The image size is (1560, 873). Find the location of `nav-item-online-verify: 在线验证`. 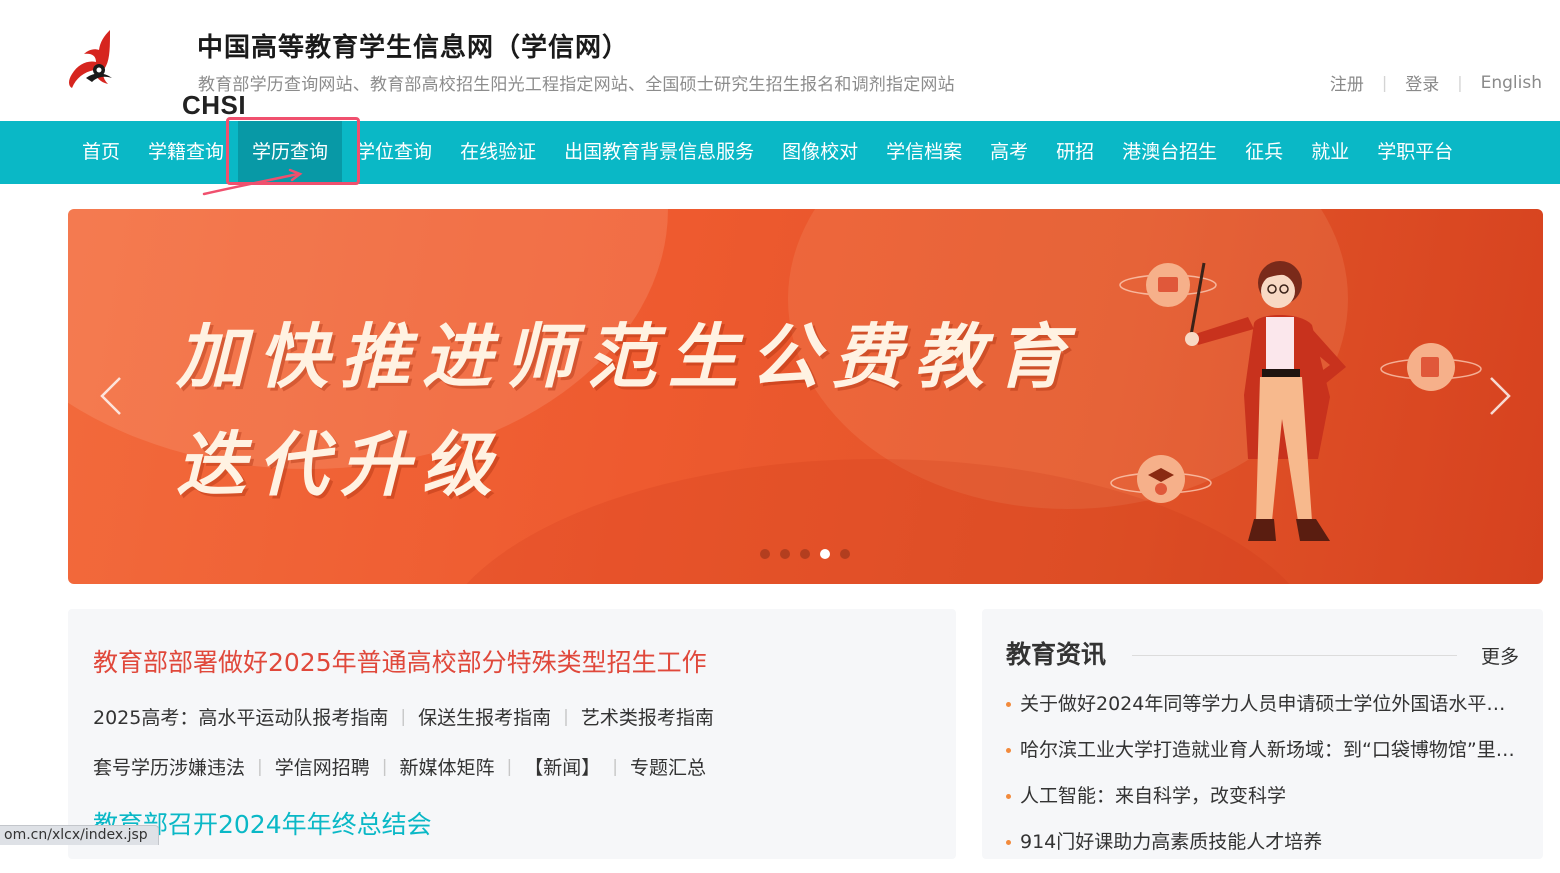

nav-item-online-verify: 在线验证 is located at coordinates (498, 152).